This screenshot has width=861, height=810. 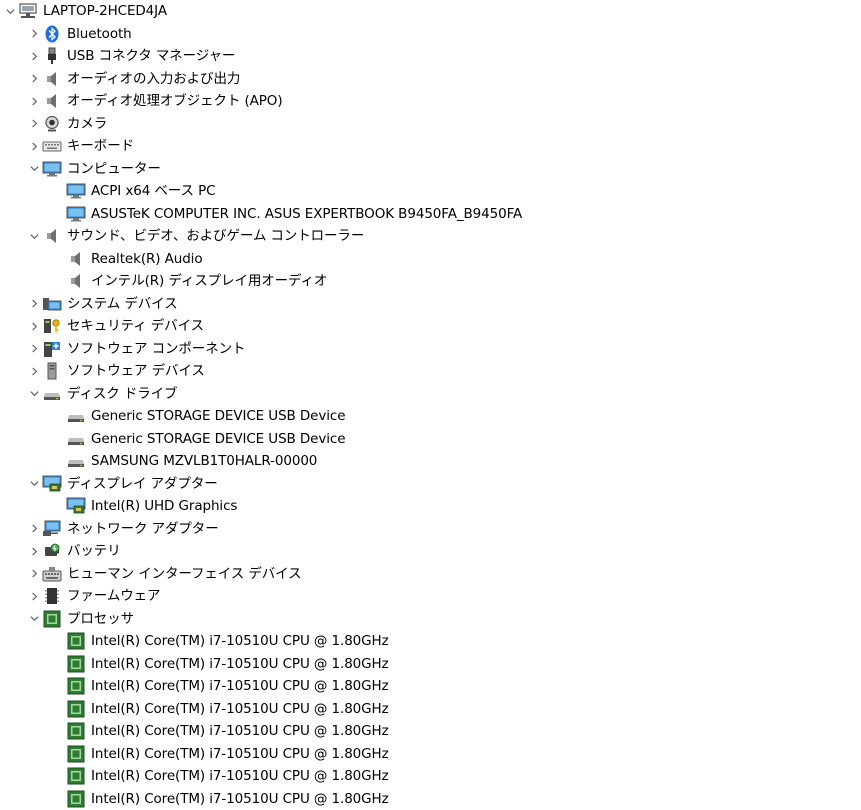 I want to click on firmware-icon, so click(x=52, y=596).